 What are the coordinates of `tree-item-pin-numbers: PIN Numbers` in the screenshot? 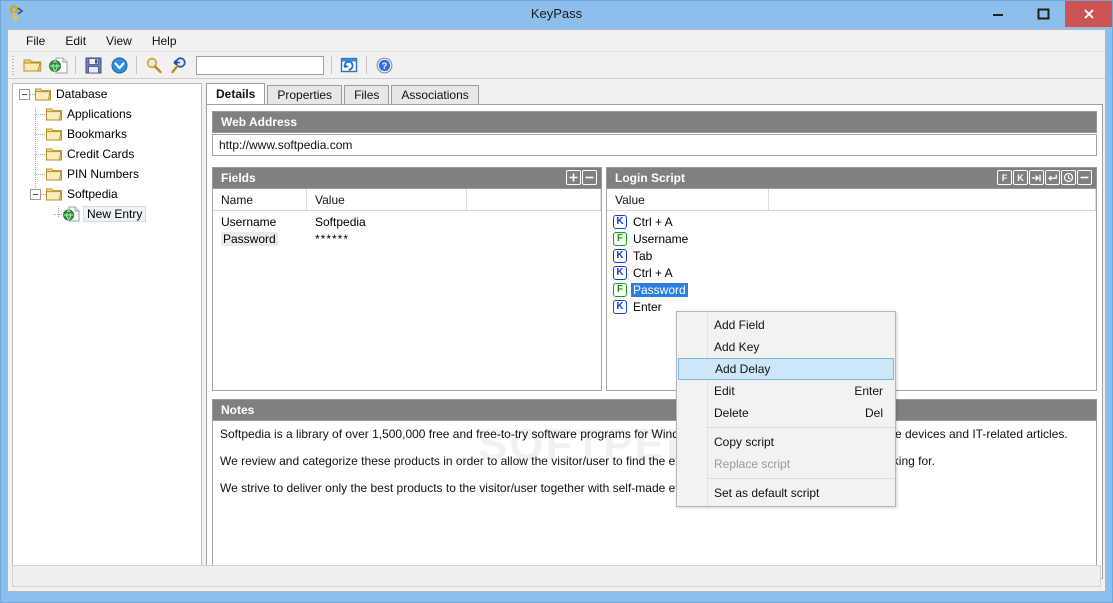 It's located at (107, 174).